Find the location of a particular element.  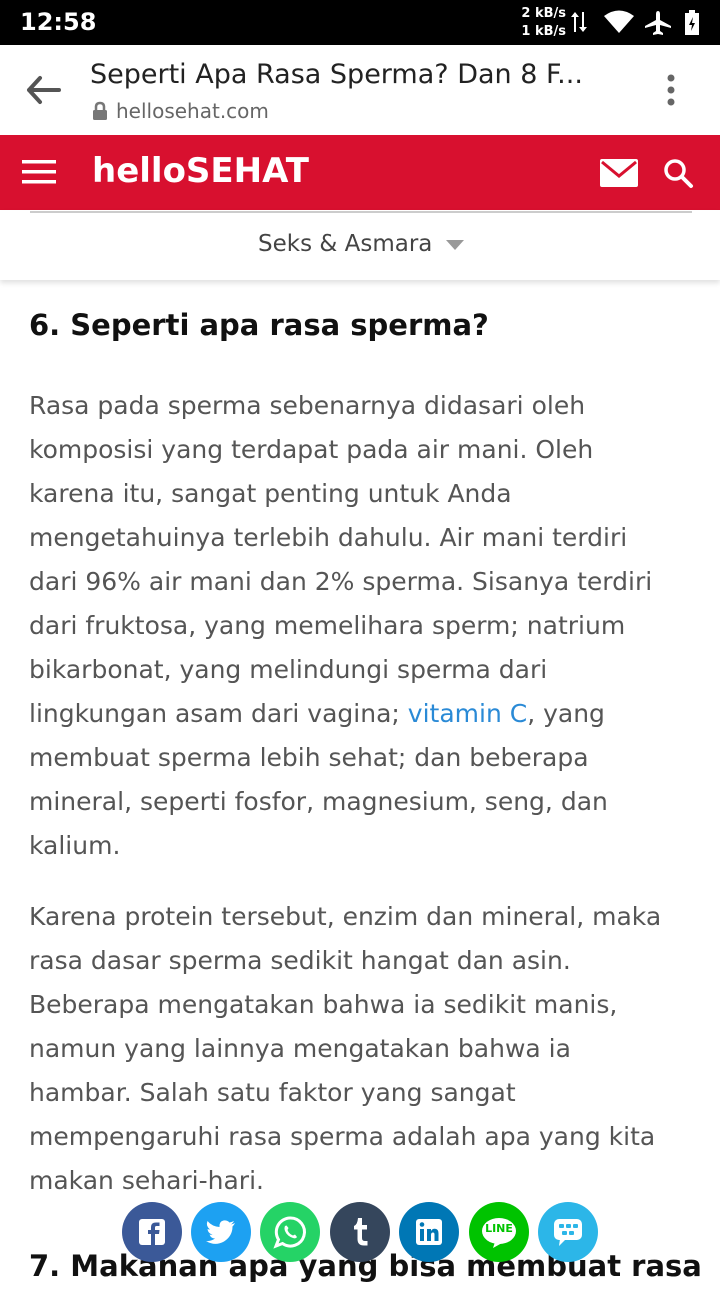

line-share-button: LINE is located at coordinates (499, 1232).